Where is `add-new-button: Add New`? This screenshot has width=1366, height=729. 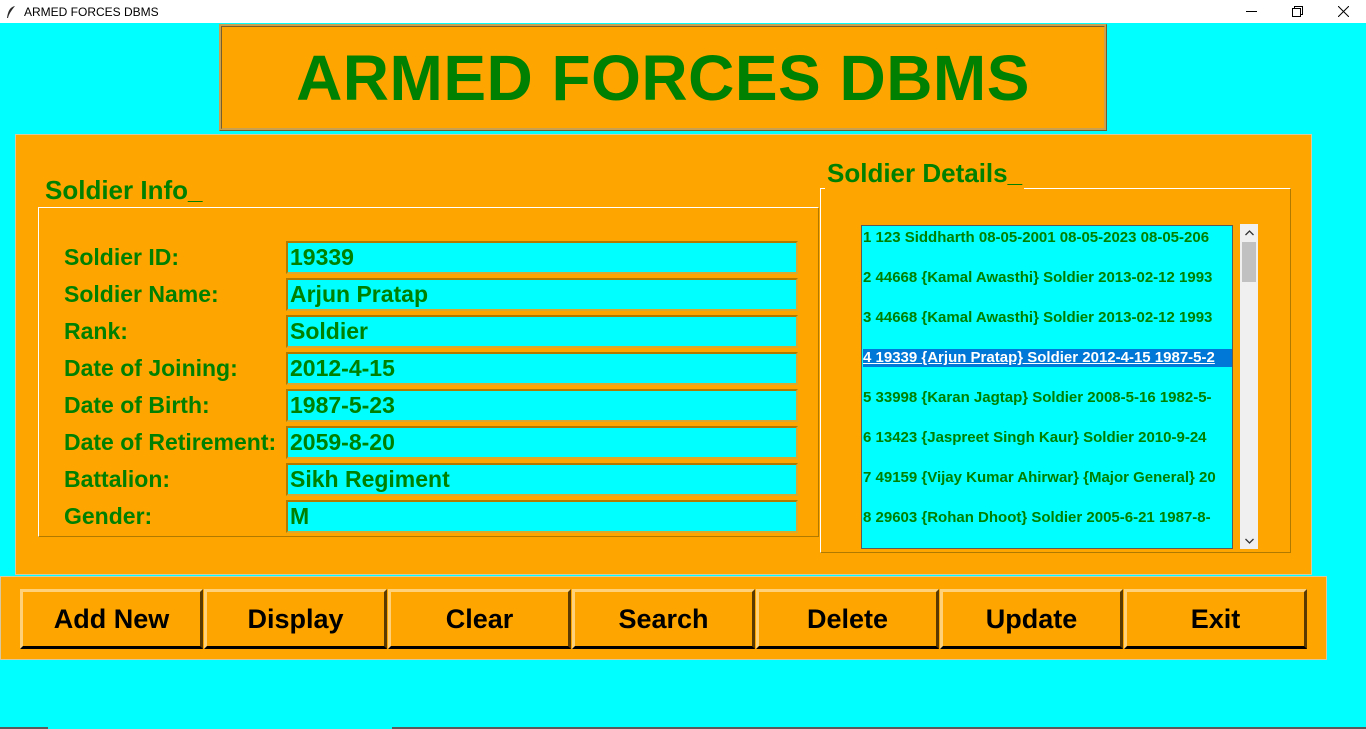 add-new-button: Add New is located at coordinates (111, 619).